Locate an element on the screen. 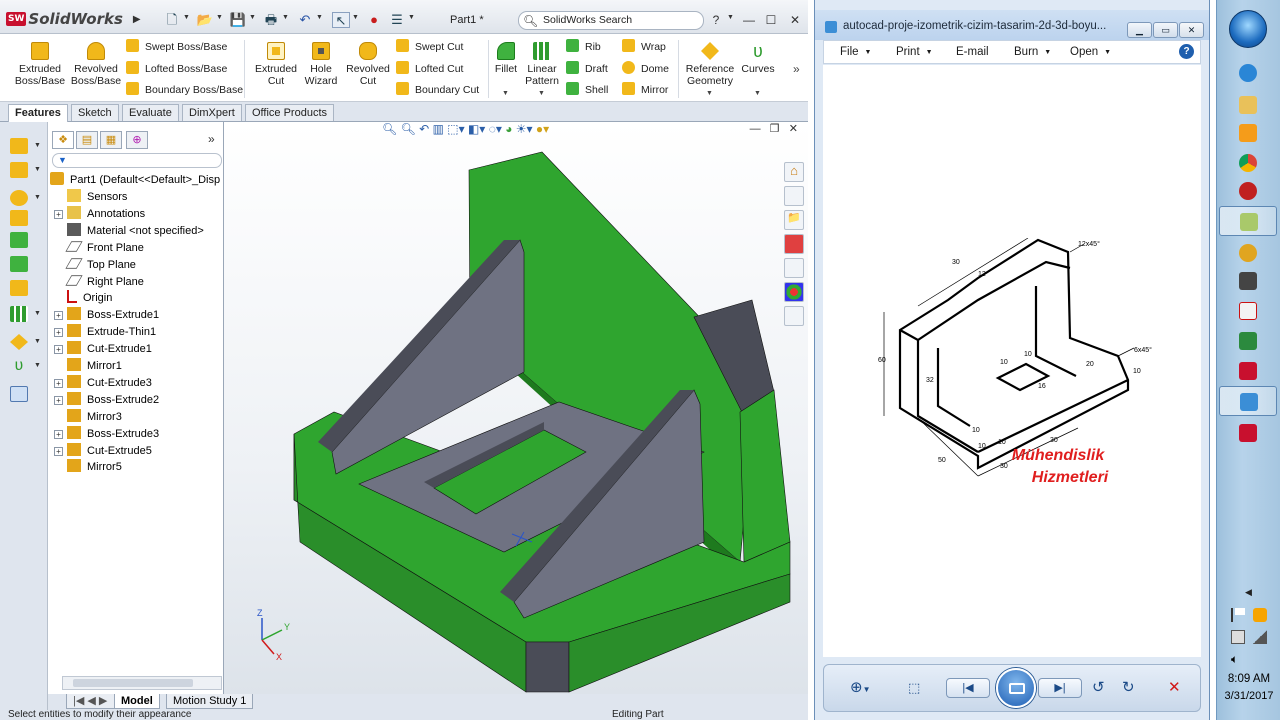 This screenshot has height=720, width=1280. hole-wizard-button: Hole Wizard is located at coordinates (321, 64).